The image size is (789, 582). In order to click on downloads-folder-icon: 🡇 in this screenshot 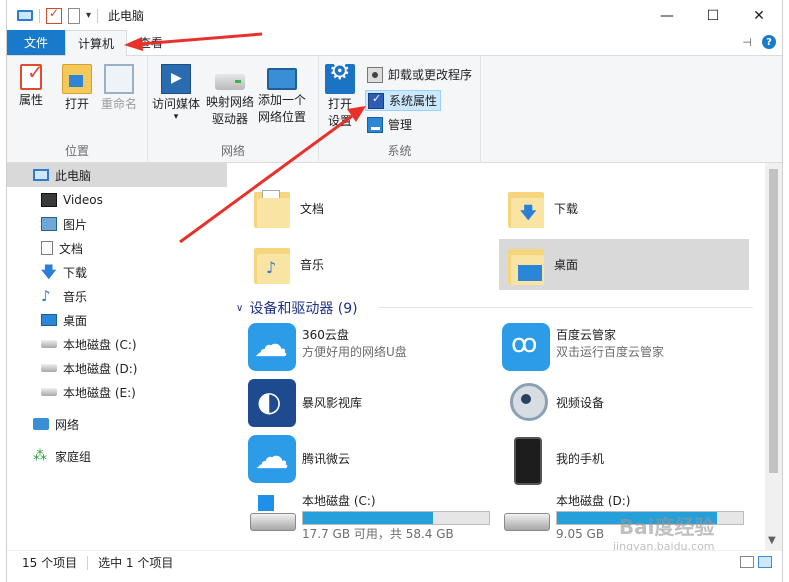, I will do `click(526, 208)`.